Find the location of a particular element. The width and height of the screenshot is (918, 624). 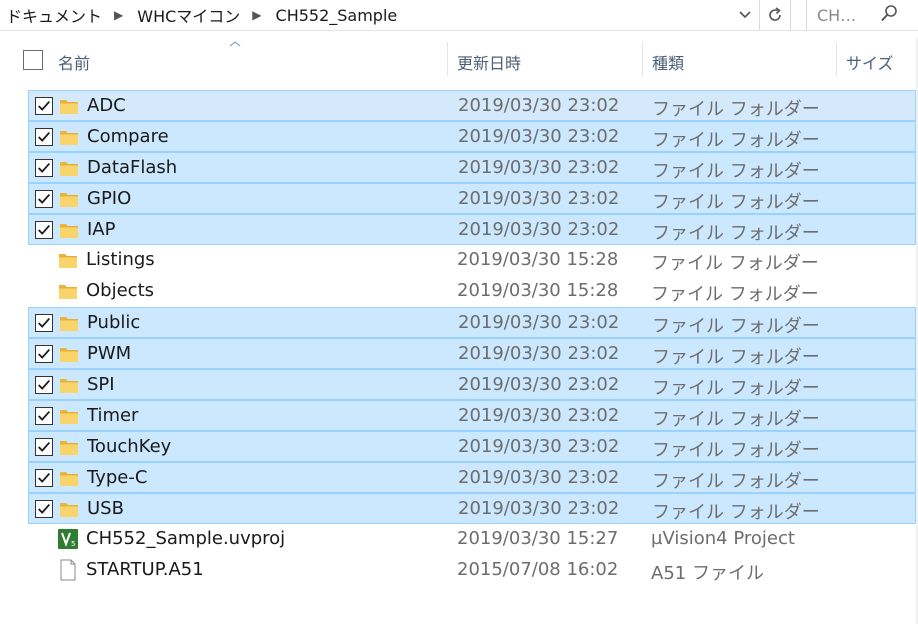

file-row: SPI 2019/03/30 23:02 ファイル フォルダー is located at coordinates (472, 384).